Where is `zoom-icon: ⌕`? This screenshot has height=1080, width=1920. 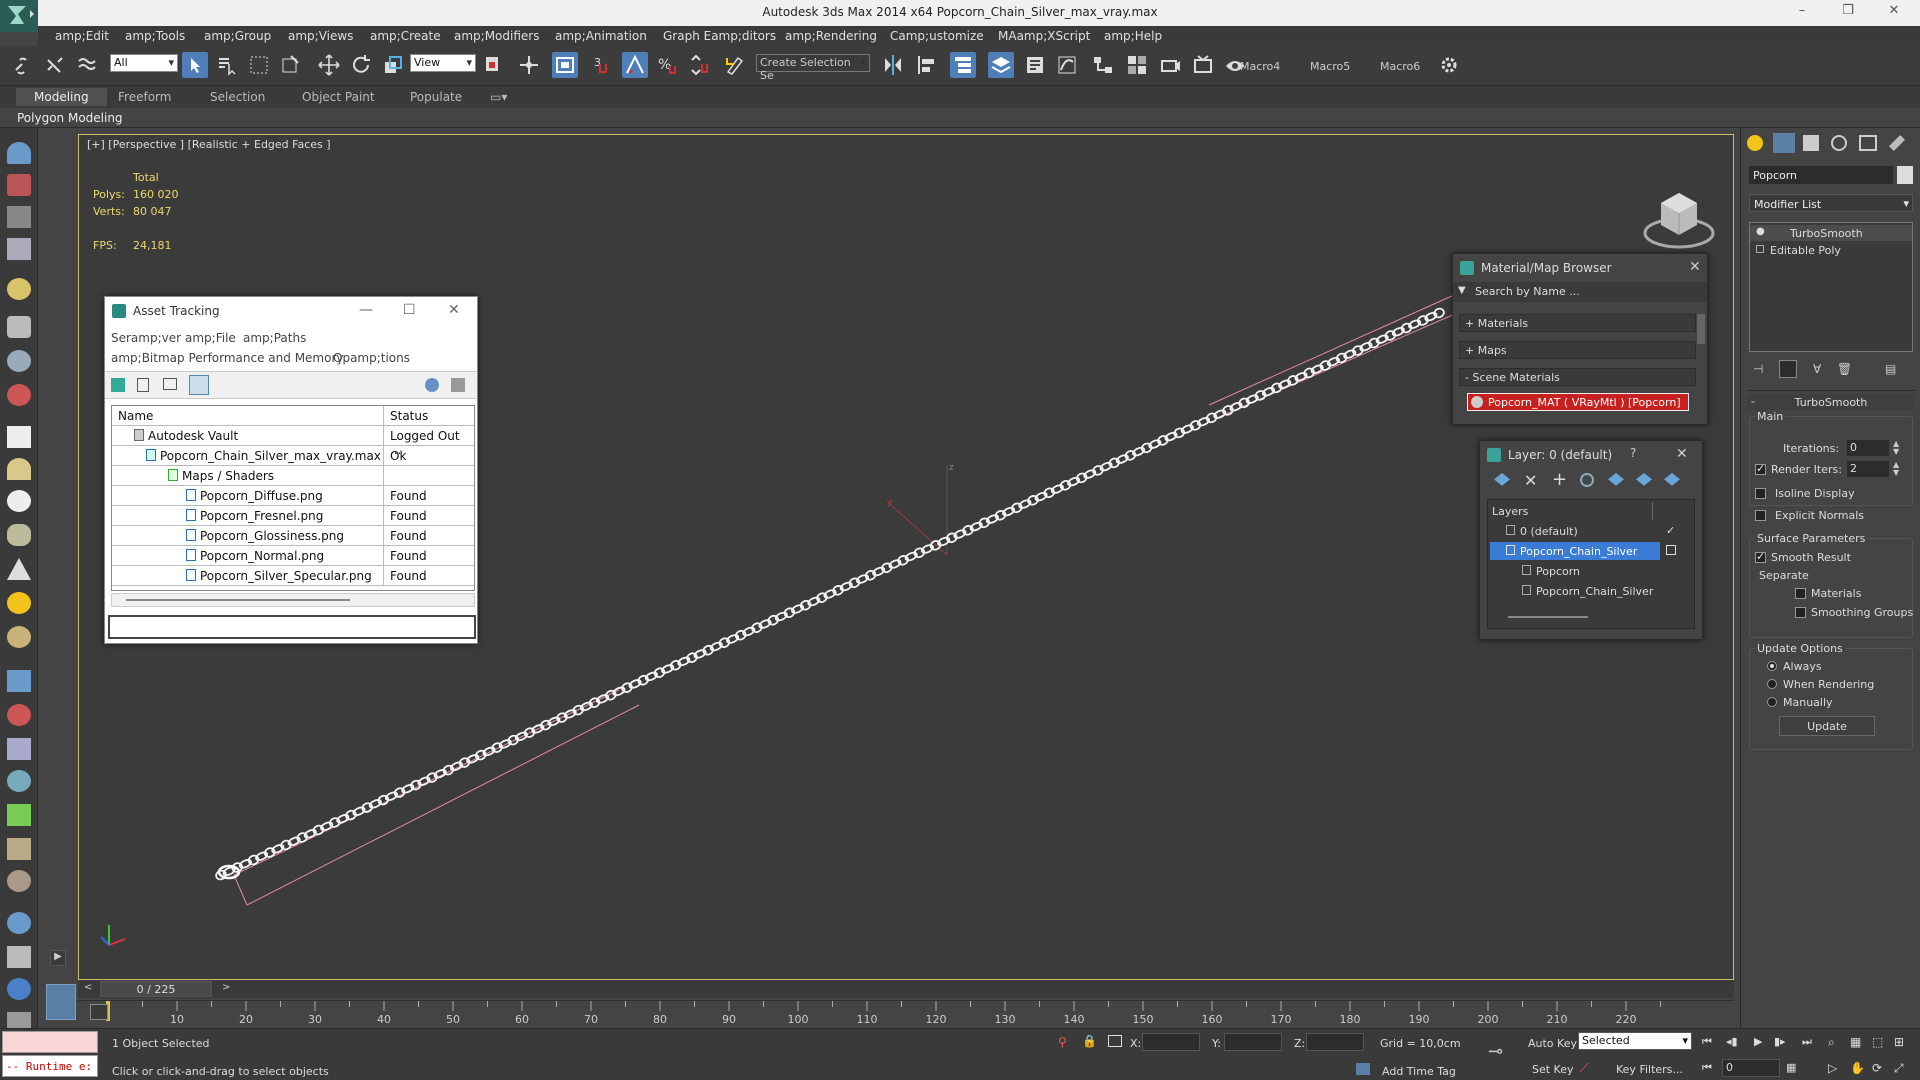
zoom-icon: ⌕ is located at coordinates (1831, 1042).